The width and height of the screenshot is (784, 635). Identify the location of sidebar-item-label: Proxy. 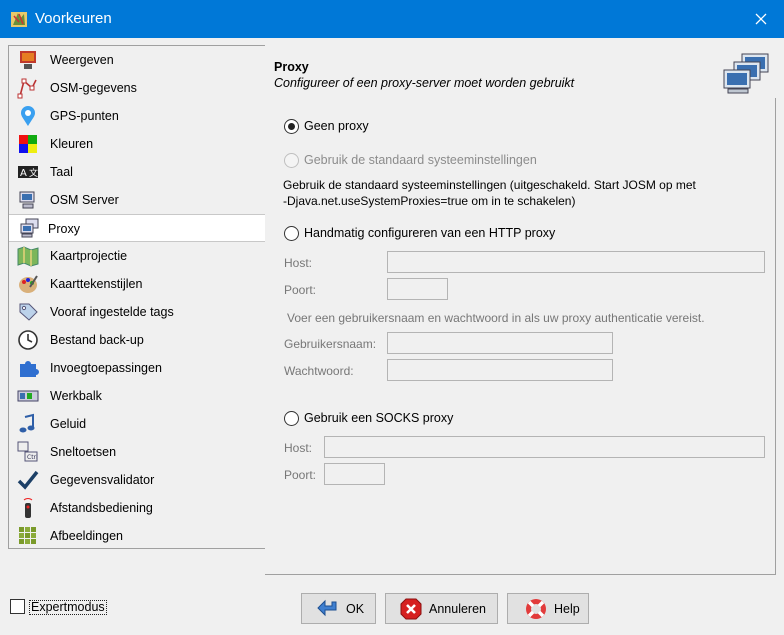
(64, 229).